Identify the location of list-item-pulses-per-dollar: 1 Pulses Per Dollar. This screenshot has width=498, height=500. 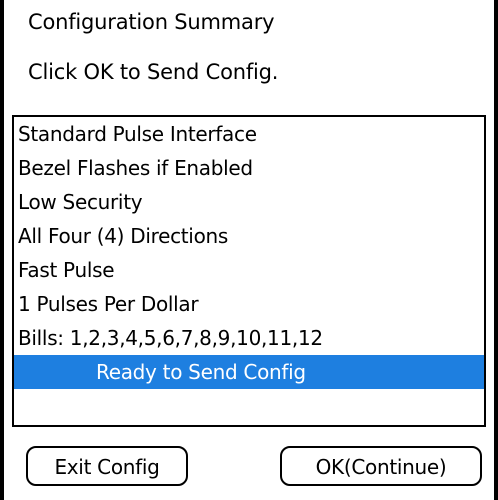
(249, 304).